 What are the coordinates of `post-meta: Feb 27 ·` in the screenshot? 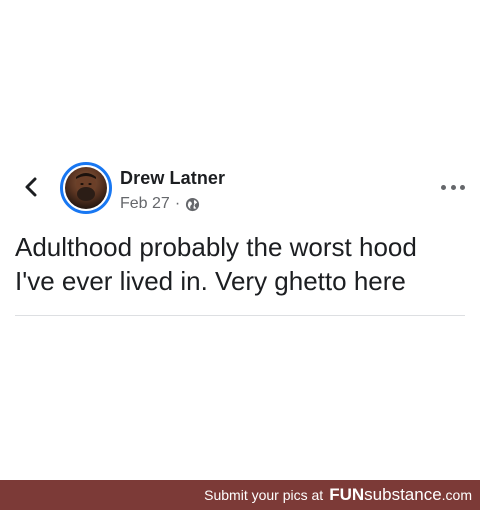 It's located at (160, 204).